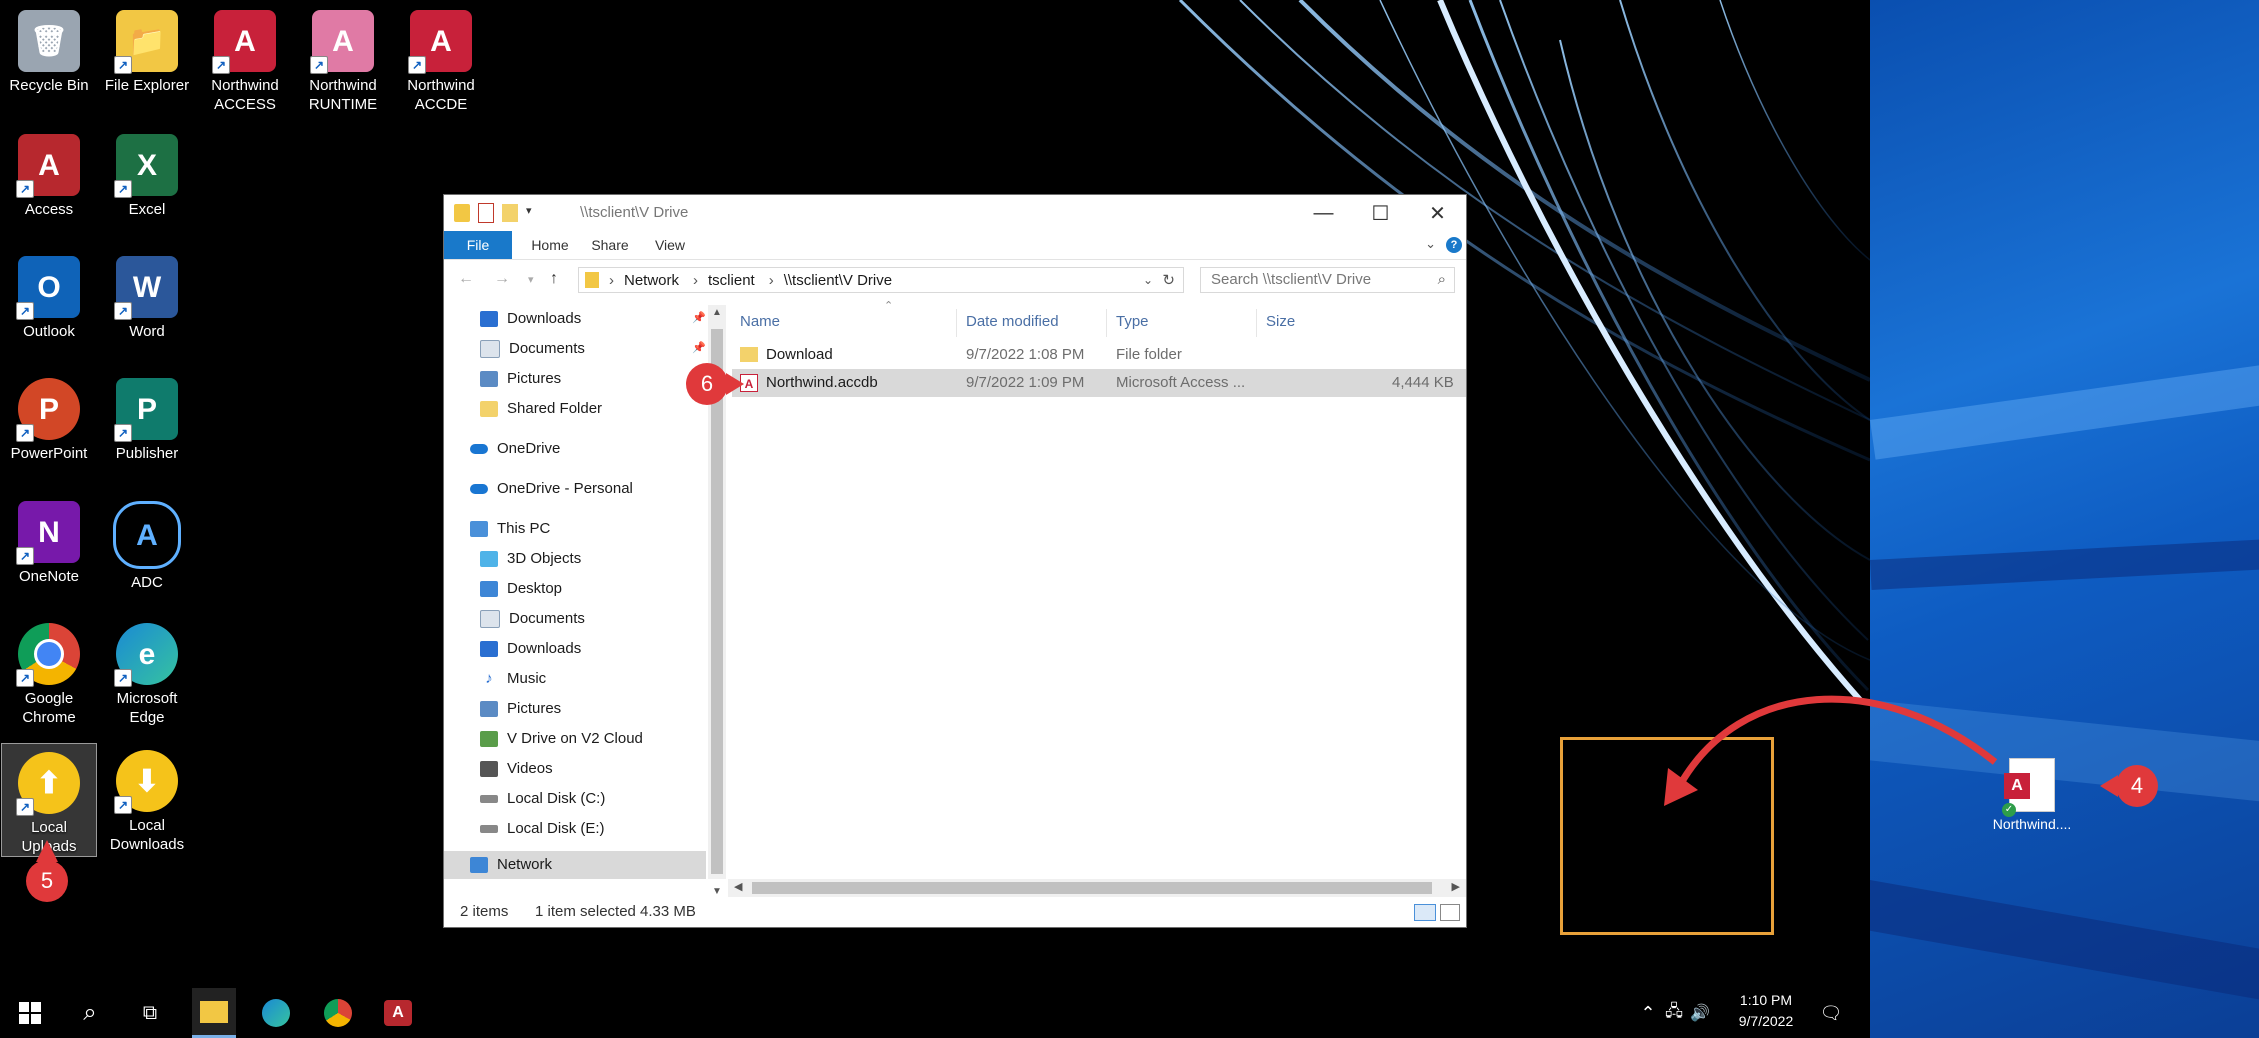 Image resolution: width=2259 pixels, height=1038 pixels. Describe the element at coordinates (838, 280) in the screenshot. I see `breadcrumb-v-drive: \\tsclient\V Drive` at that location.